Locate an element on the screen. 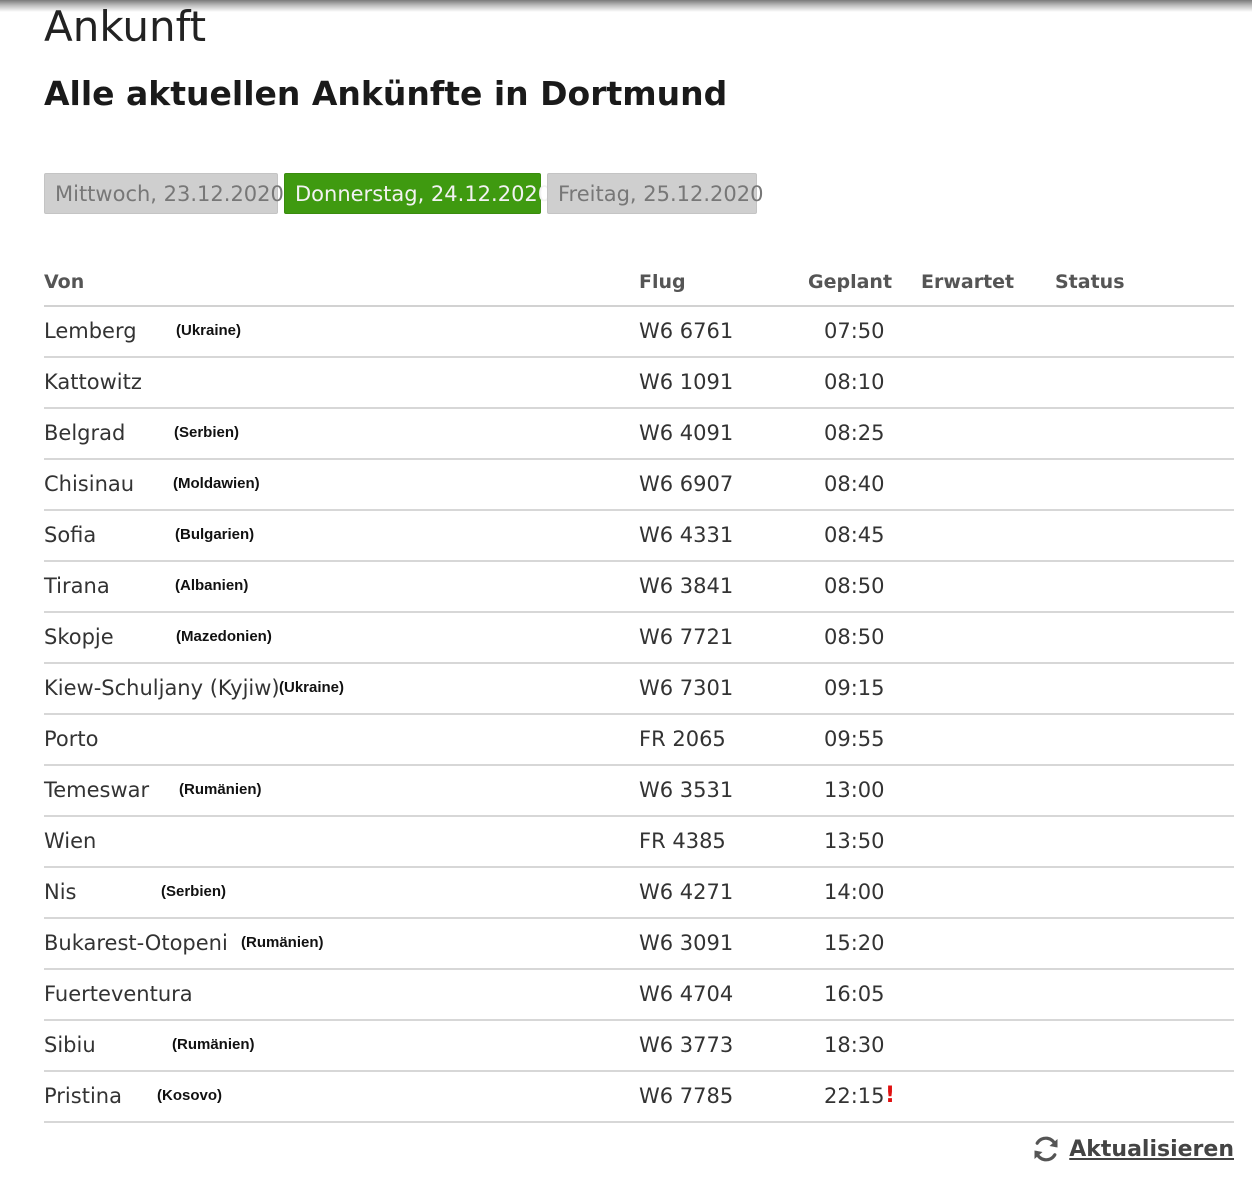 Image resolution: width=1252 pixels, height=1200 pixels. table-row: Sofia (Bulgarien) W6 4331 08:45 is located at coordinates (639, 536).